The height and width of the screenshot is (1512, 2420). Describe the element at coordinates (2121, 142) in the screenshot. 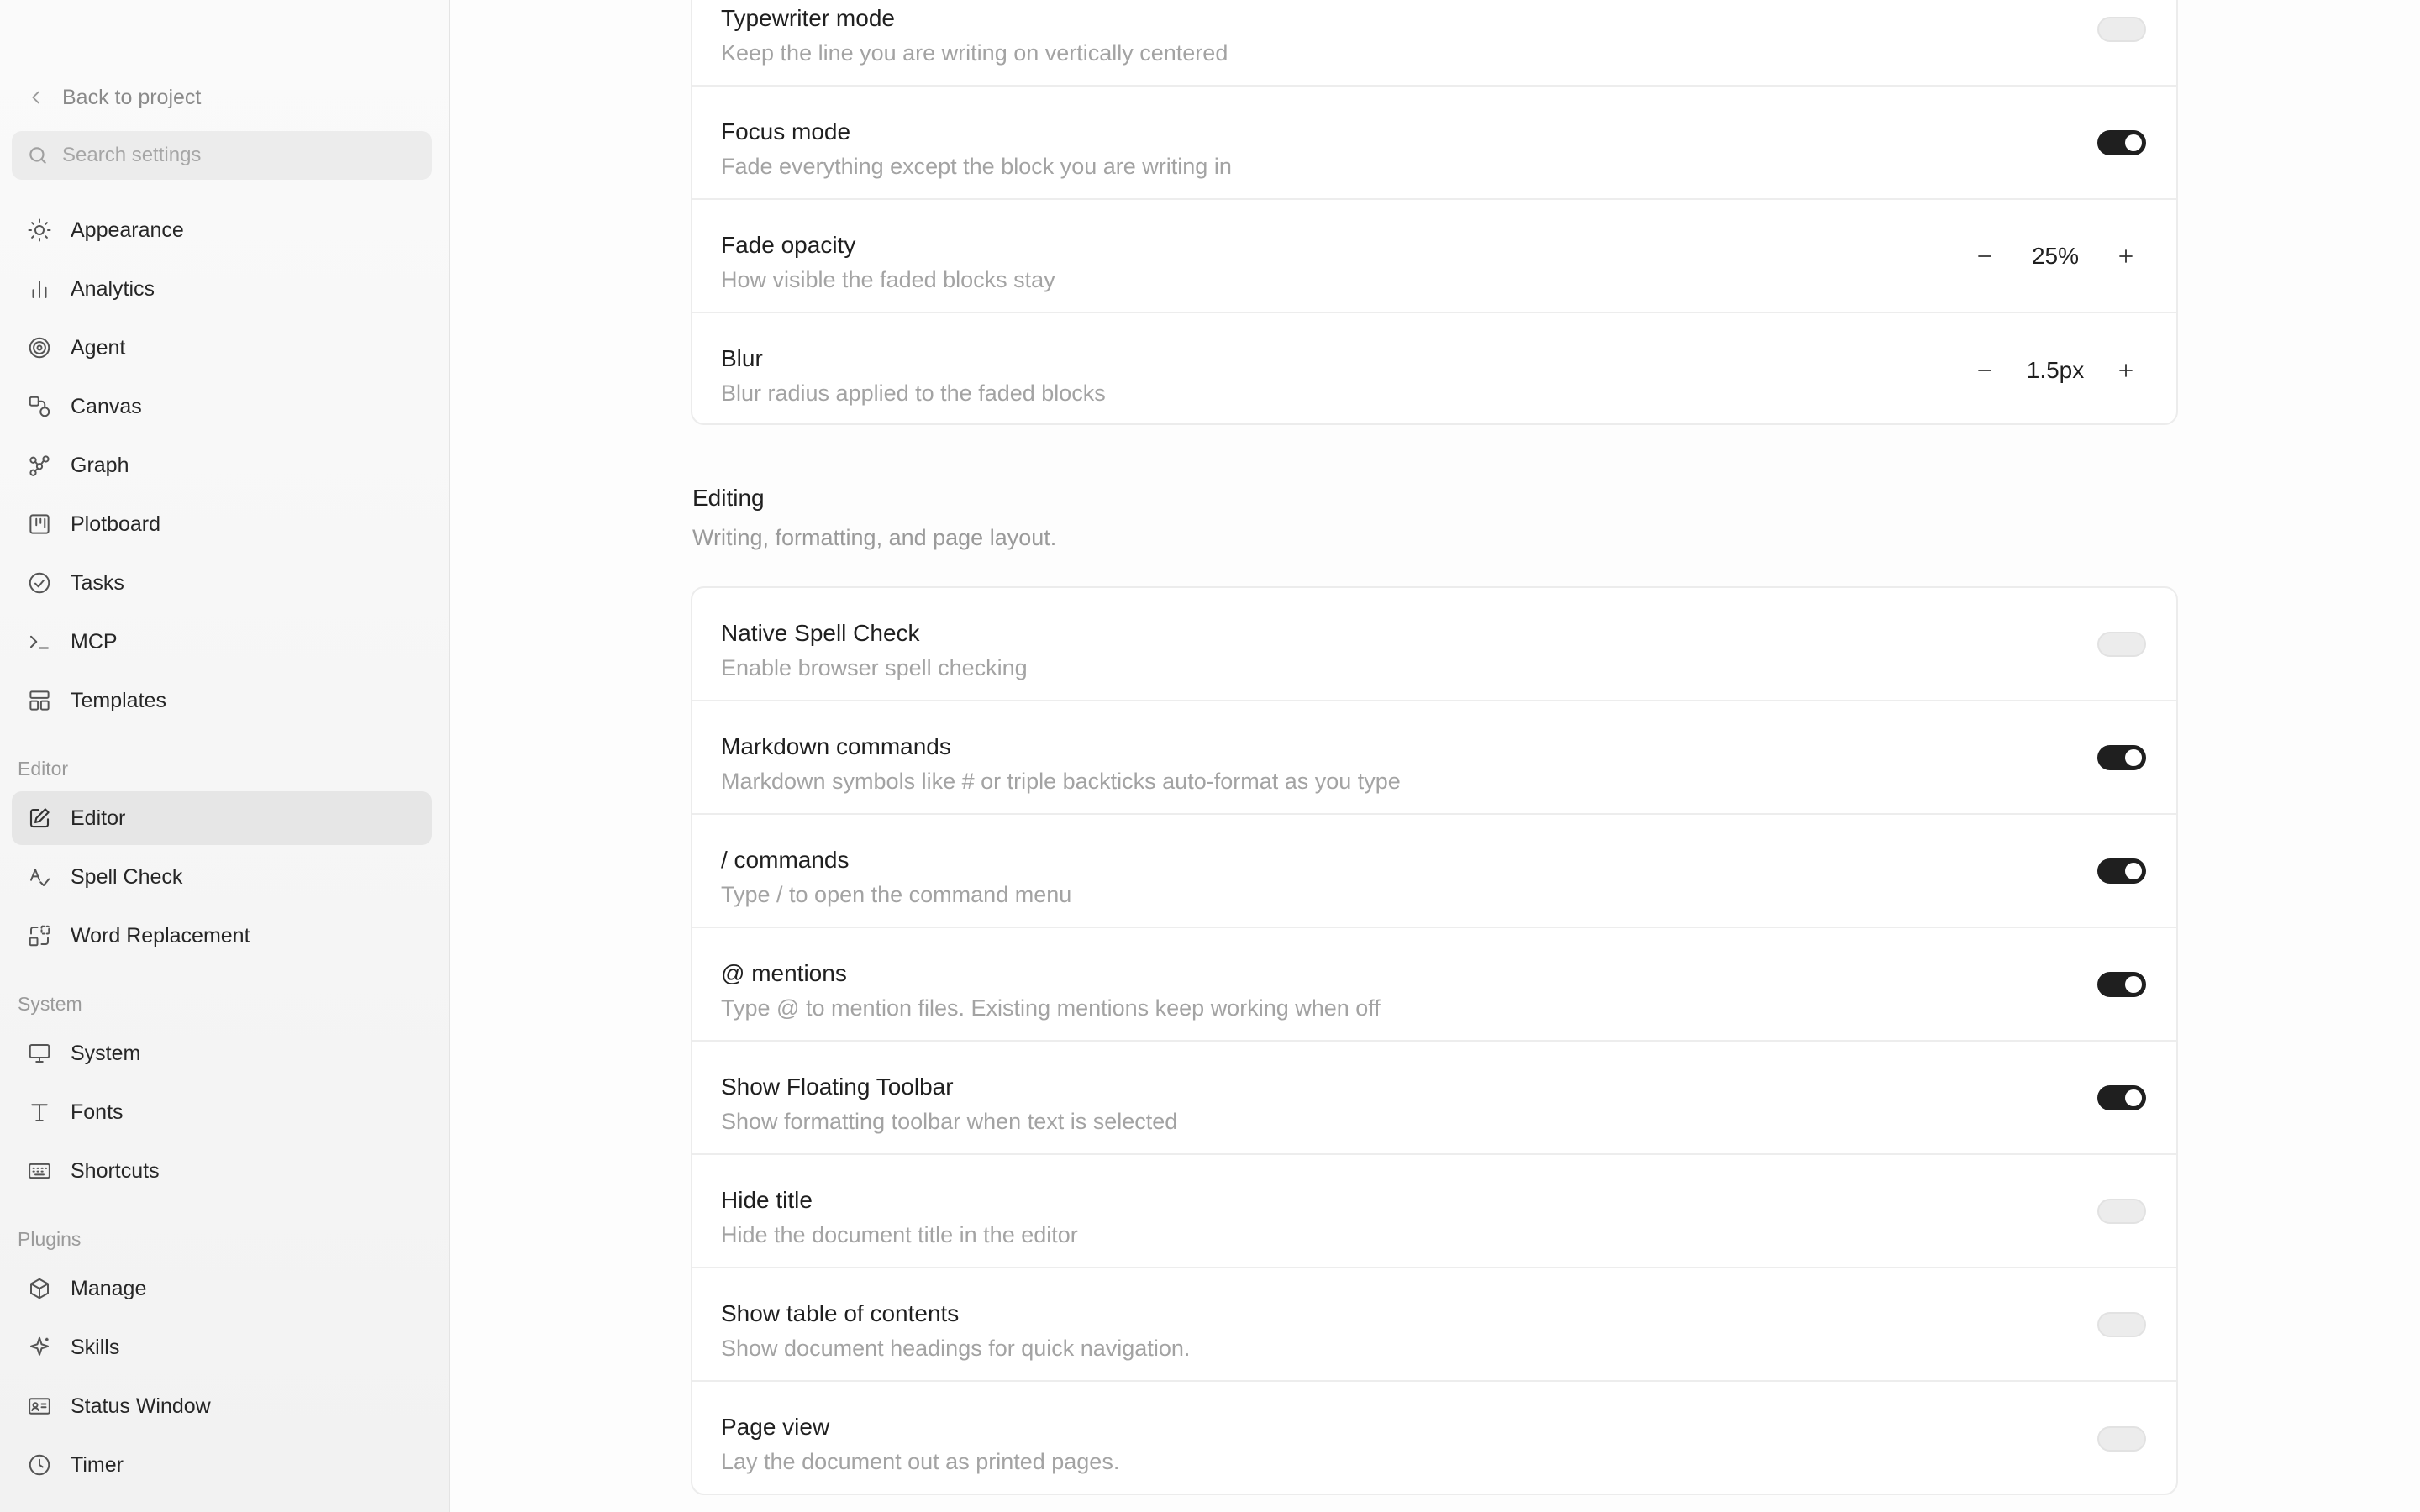

I see `focus-mode-toggle` at that location.